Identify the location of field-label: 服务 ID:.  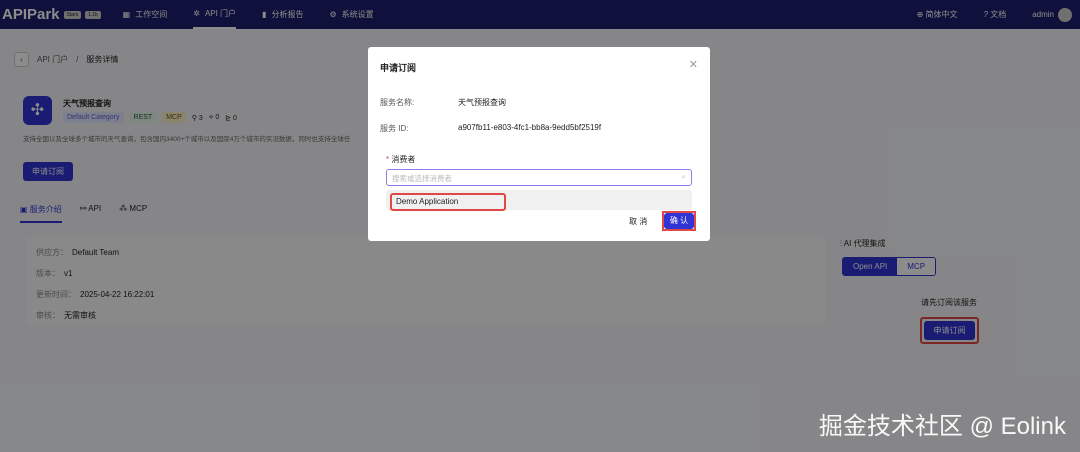
(394, 128).